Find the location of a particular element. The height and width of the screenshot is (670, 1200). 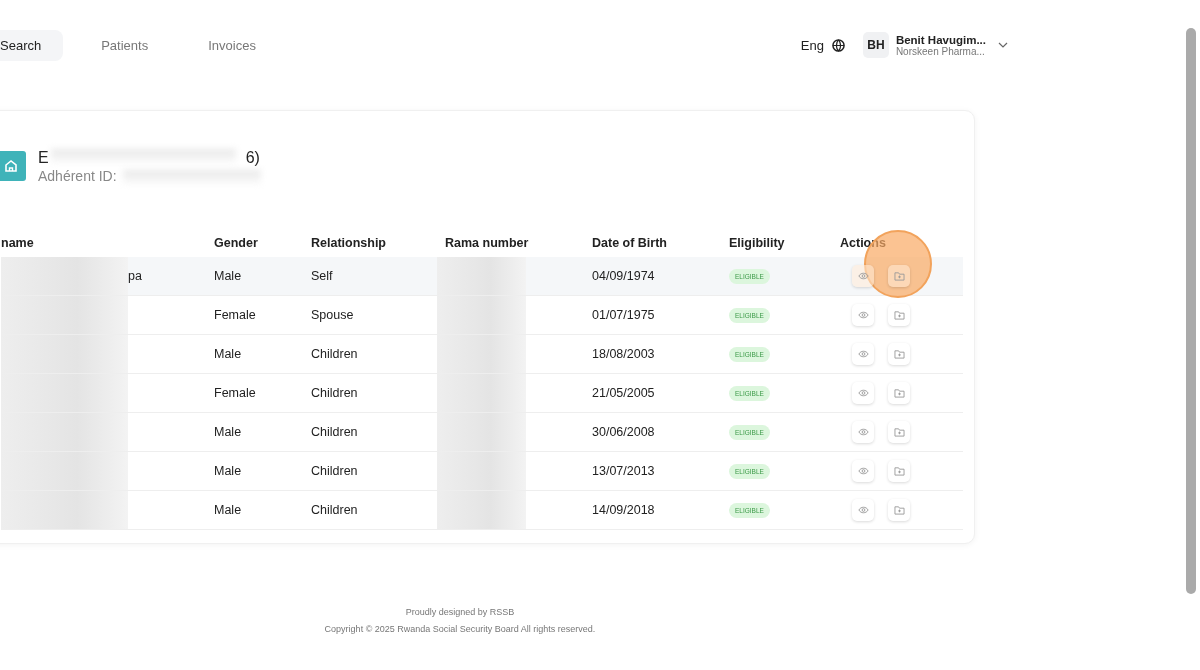

column-header: Rama number is located at coordinates (487, 242).